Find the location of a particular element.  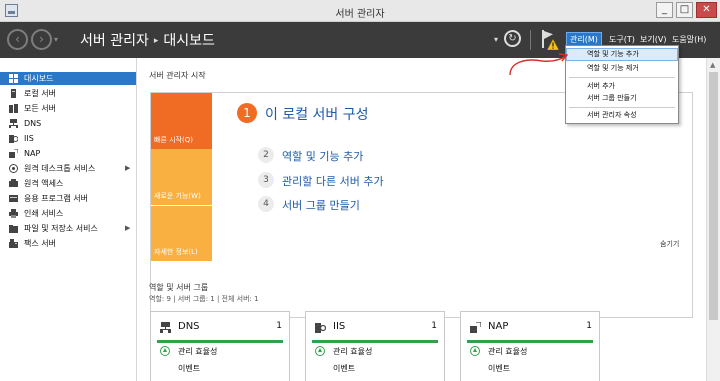

forward-button: › is located at coordinates (41, 39).